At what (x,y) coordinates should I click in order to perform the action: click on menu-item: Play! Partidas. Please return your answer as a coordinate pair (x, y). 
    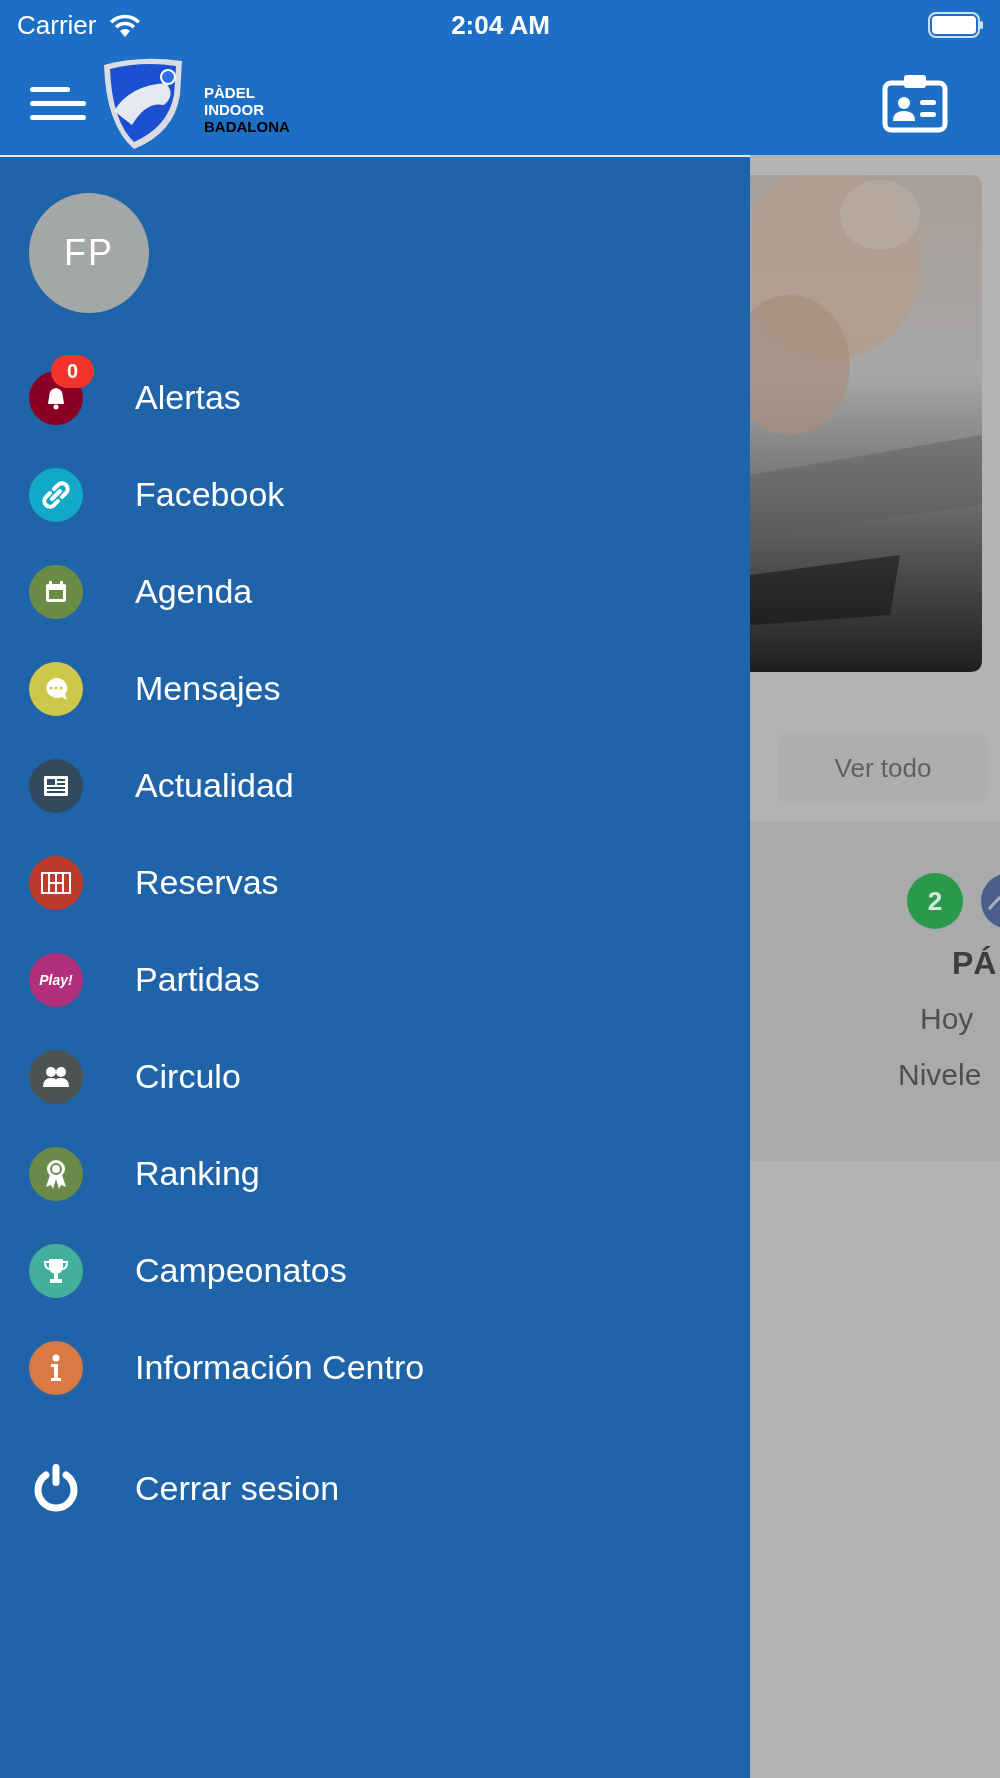
    Looking at the image, I should click on (389, 979).